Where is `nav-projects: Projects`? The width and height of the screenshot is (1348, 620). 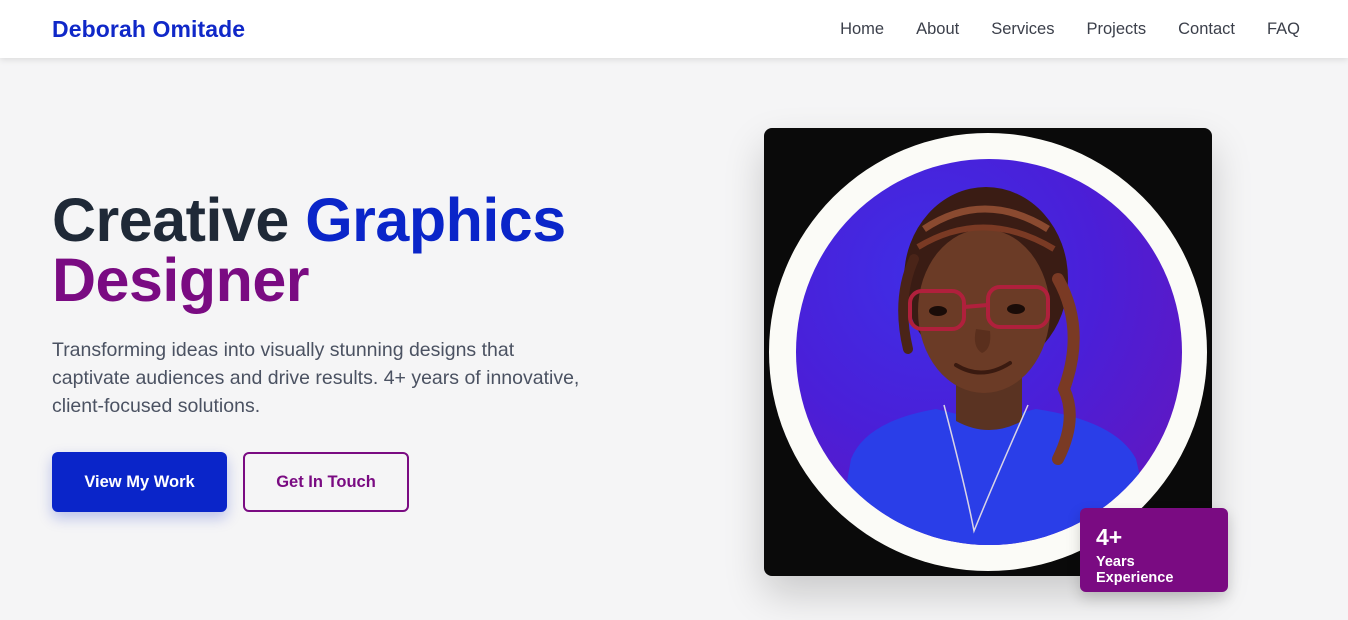 nav-projects: Projects is located at coordinates (1117, 29).